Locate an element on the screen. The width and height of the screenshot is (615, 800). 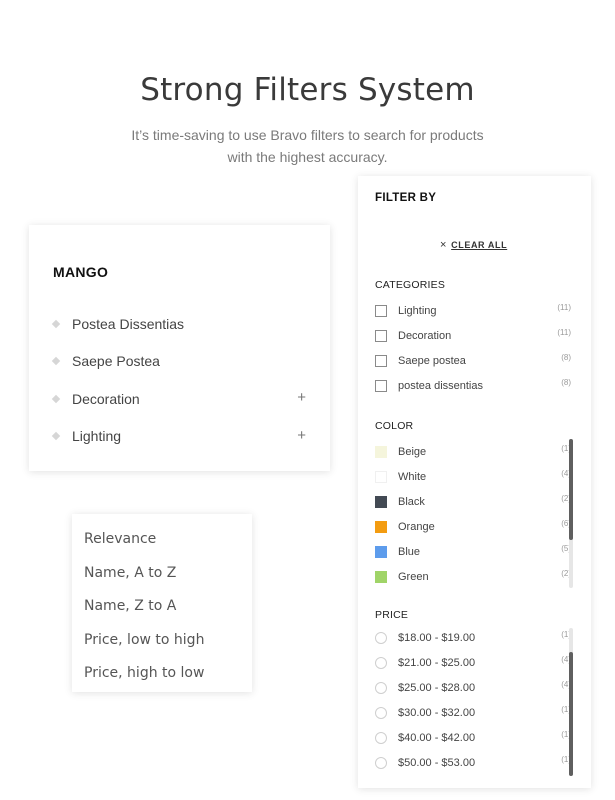
category-filter-label: postea dissentias is located at coordinates (440, 385).